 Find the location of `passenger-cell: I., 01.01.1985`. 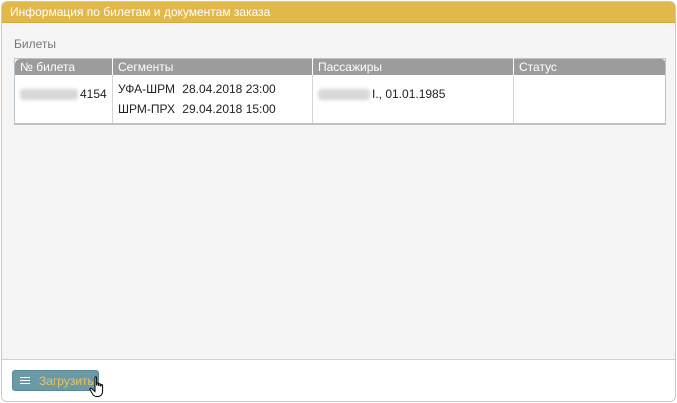

passenger-cell: I., 01.01.1985 is located at coordinates (413, 99).